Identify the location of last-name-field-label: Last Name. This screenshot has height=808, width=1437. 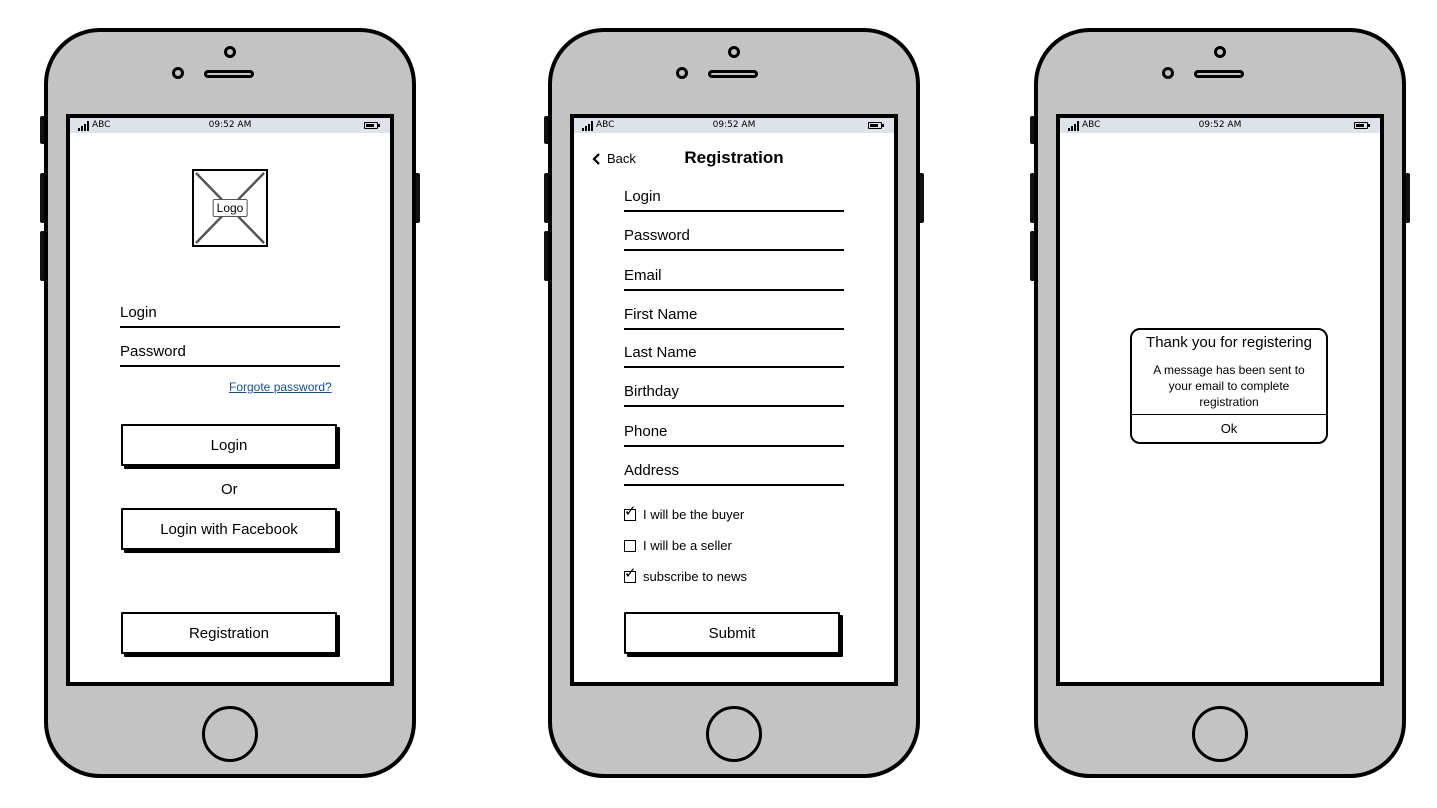
(660, 352).